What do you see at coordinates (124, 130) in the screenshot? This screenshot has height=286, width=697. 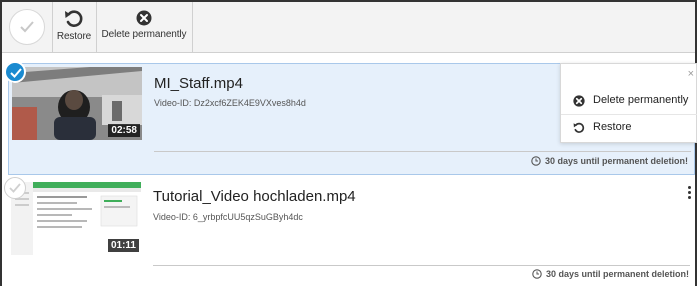 I see `video-duration: 02:58` at bounding box center [124, 130].